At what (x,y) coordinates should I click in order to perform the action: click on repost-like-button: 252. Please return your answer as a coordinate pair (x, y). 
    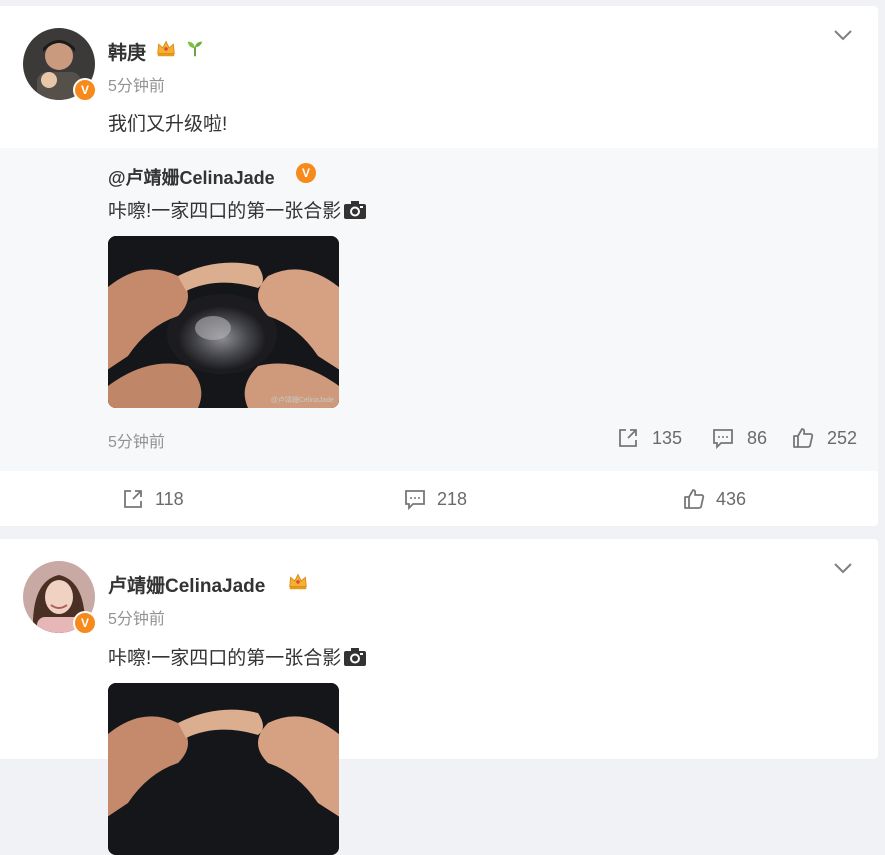
    Looking at the image, I should click on (824, 438).